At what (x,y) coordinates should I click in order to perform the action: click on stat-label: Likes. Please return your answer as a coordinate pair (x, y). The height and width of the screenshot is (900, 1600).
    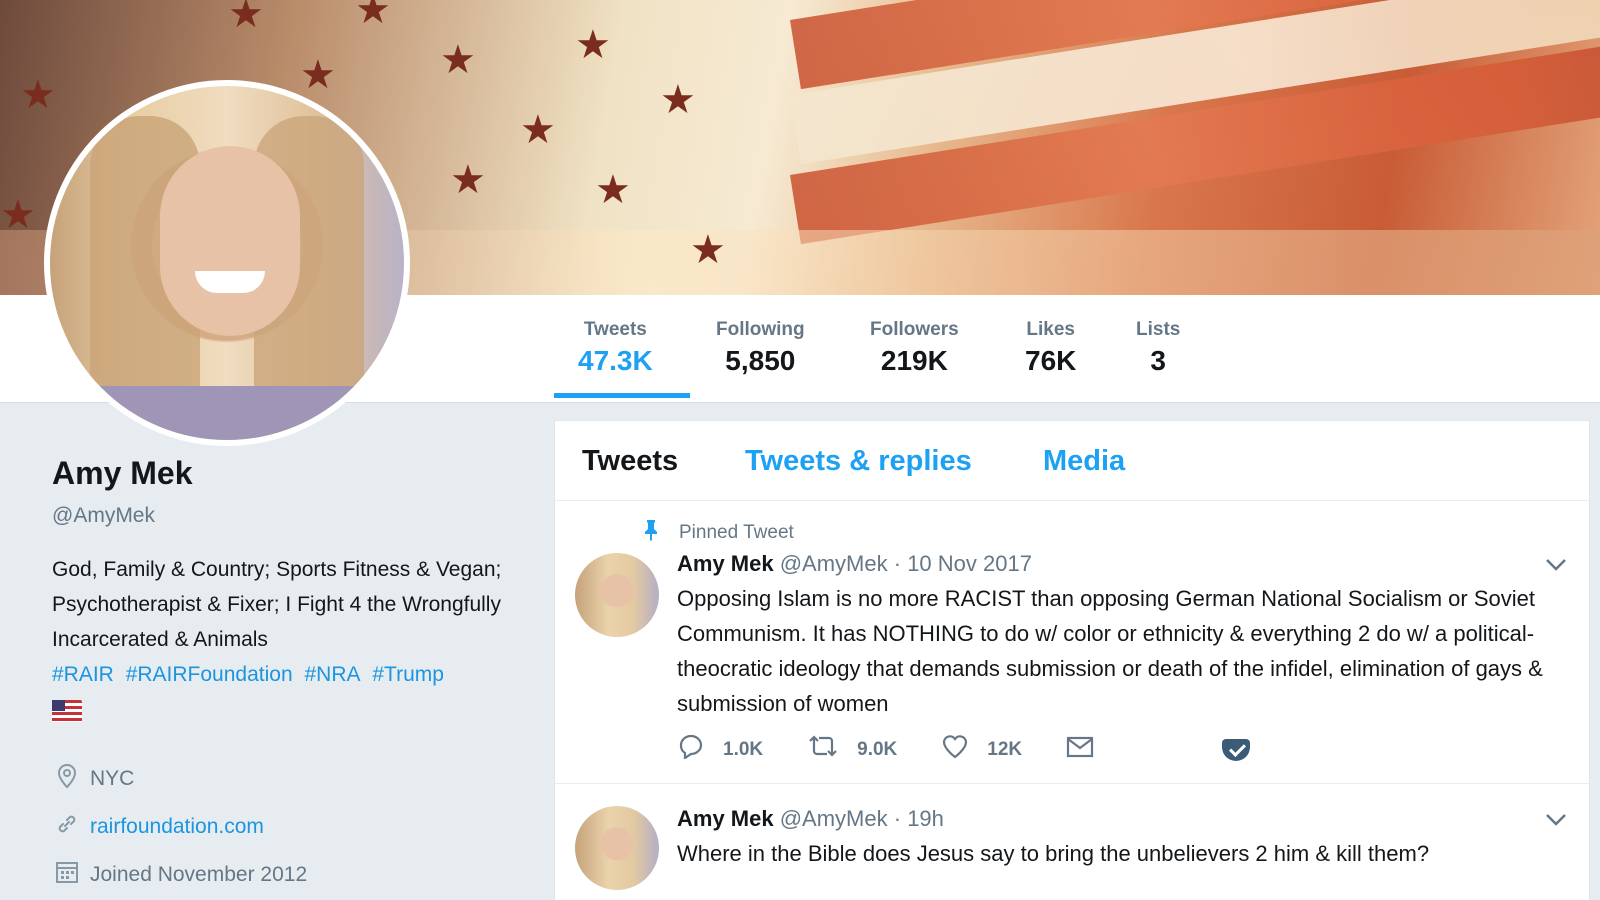
    Looking at the image, I should click on (1050, 329).